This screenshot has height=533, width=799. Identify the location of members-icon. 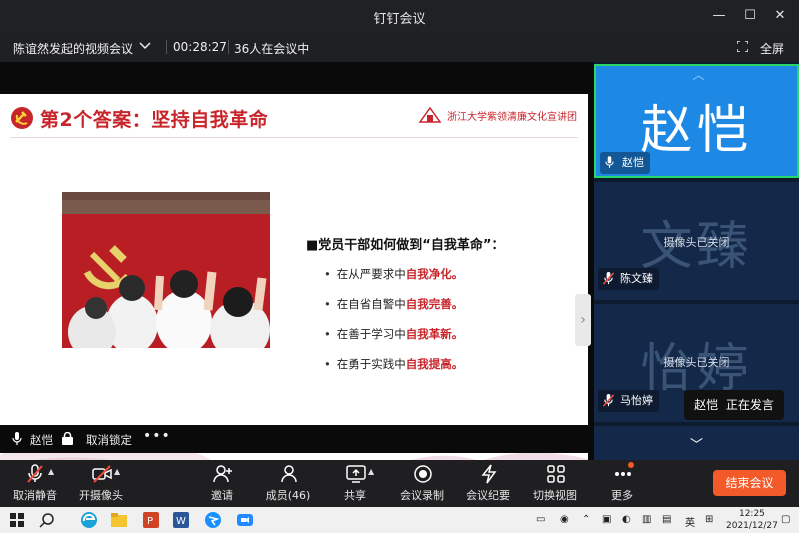
(289, 474).